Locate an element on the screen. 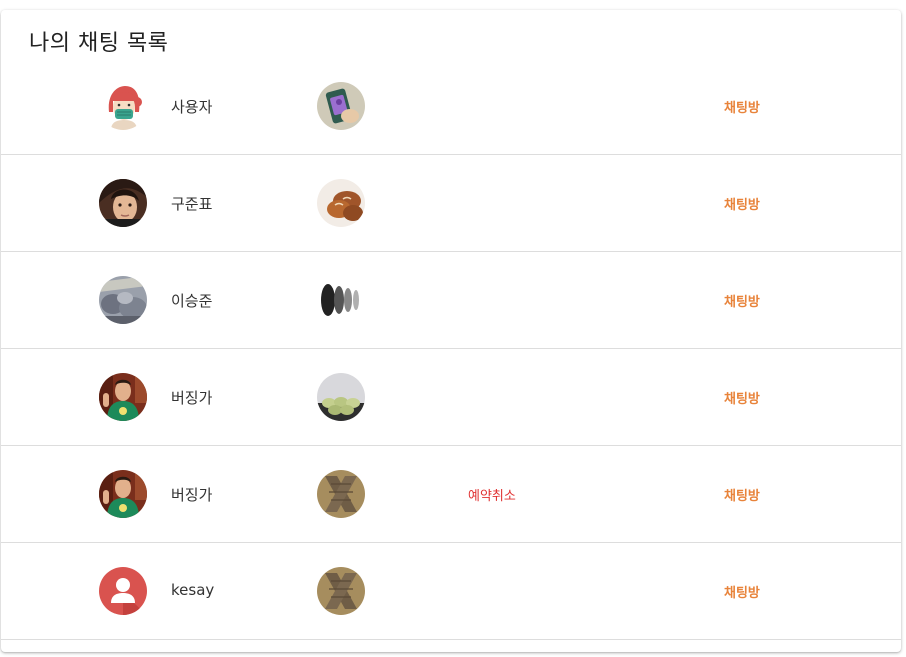  chat-list-item: 사용자 채팅방 is located at coordinates (451, 106).